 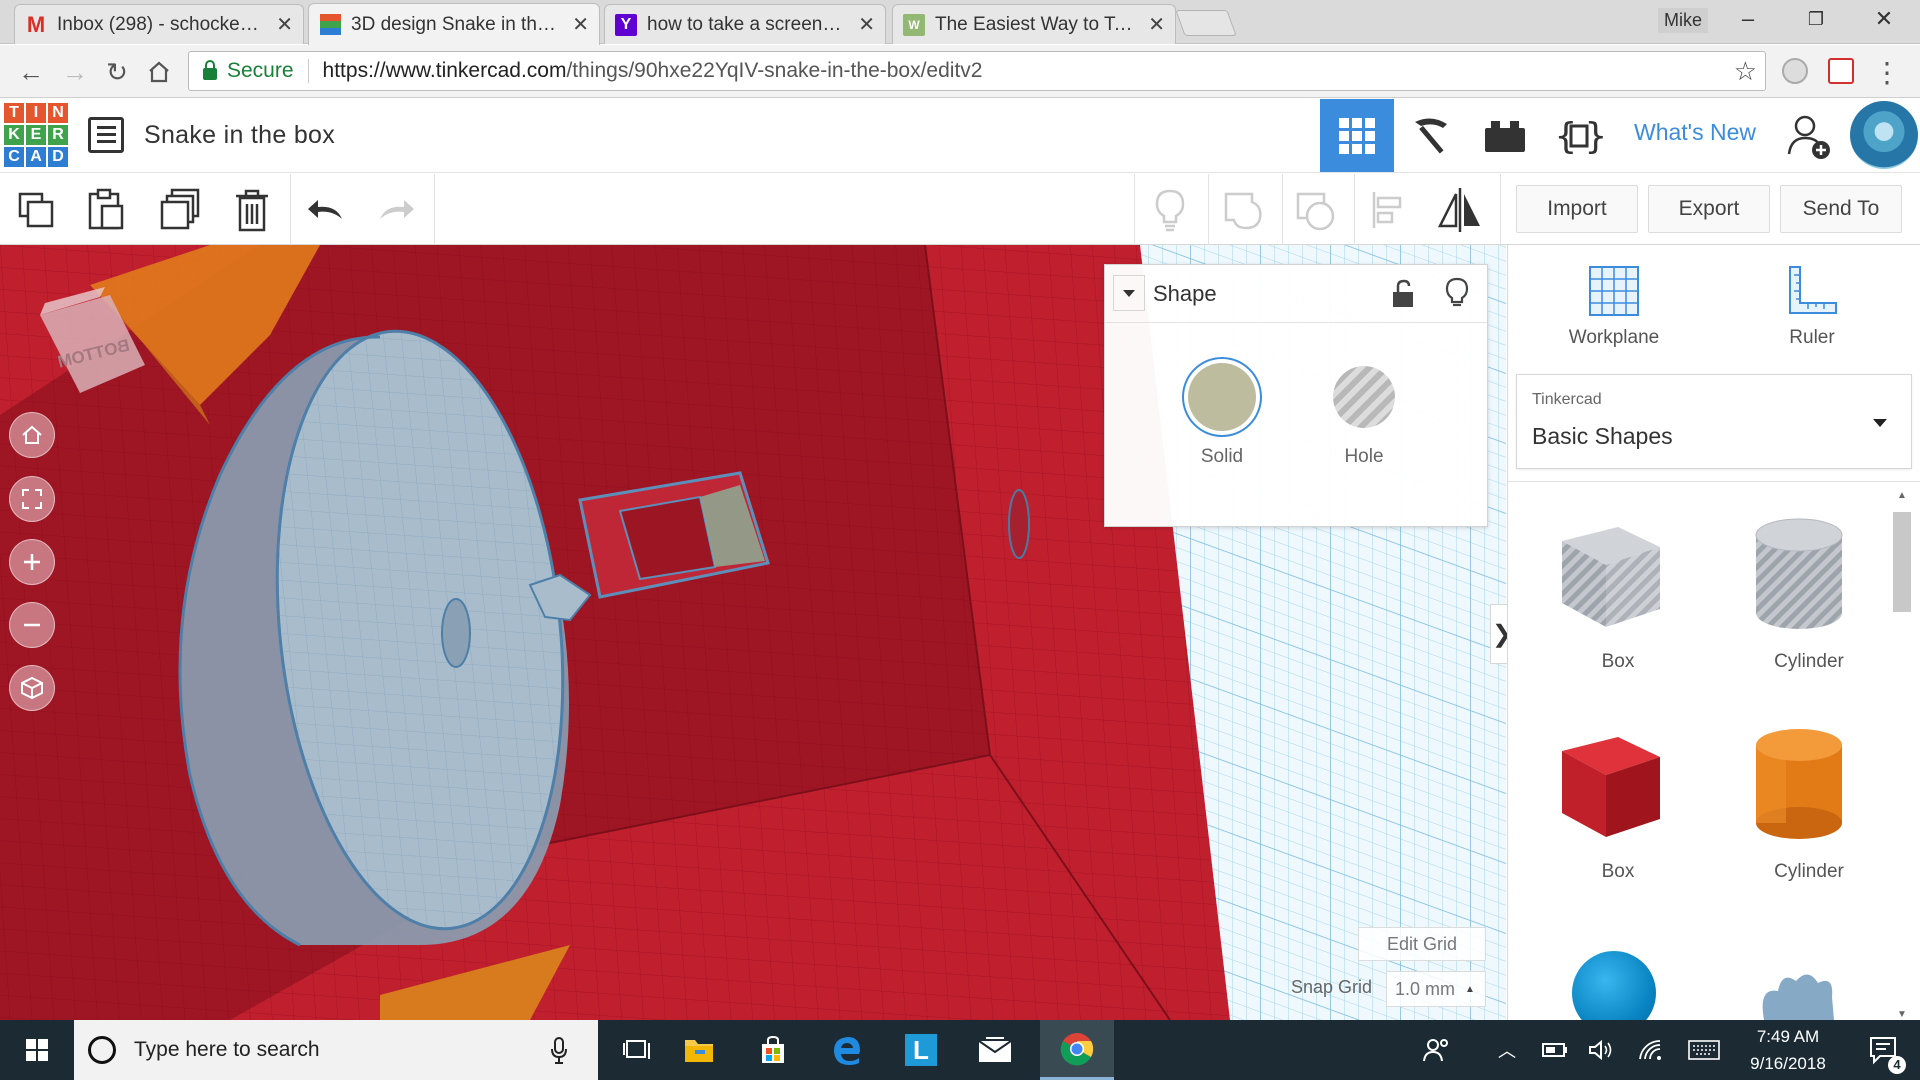 I want to click on copy-button, so click(x=36, y=210).